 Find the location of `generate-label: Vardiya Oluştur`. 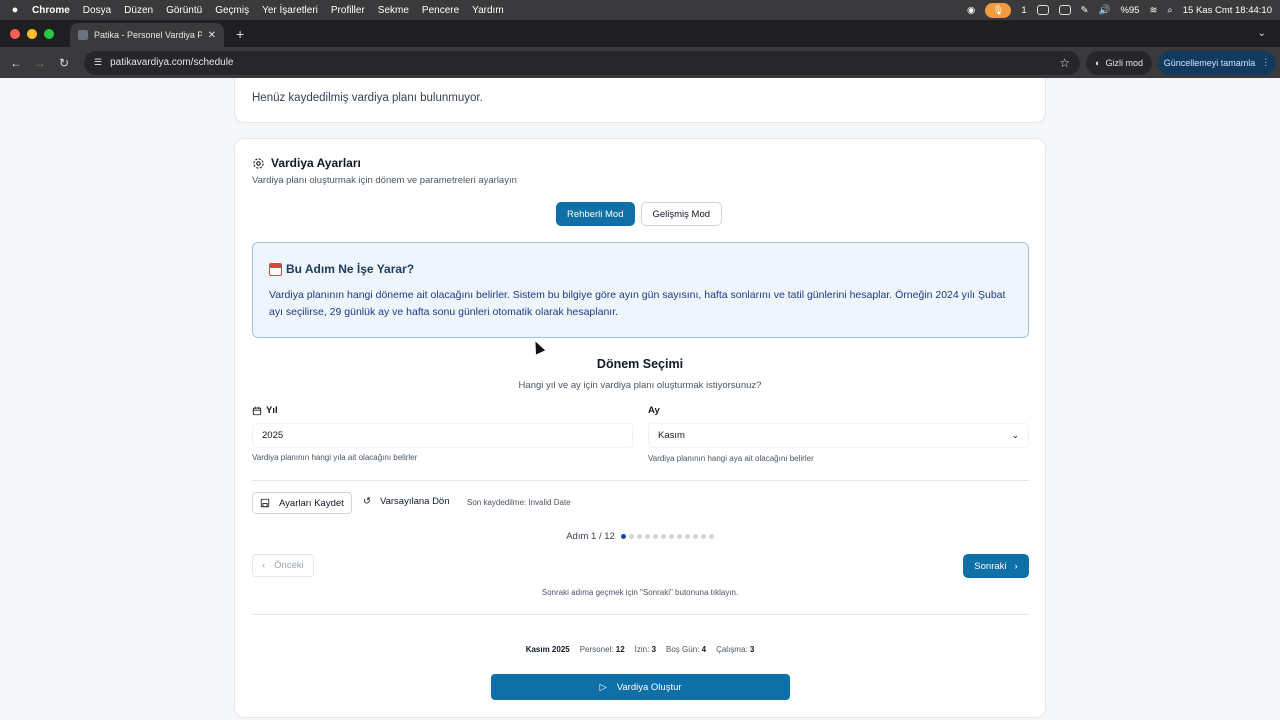

generate-label: Vardiya Oluştur is located at coordinates (649, 687).